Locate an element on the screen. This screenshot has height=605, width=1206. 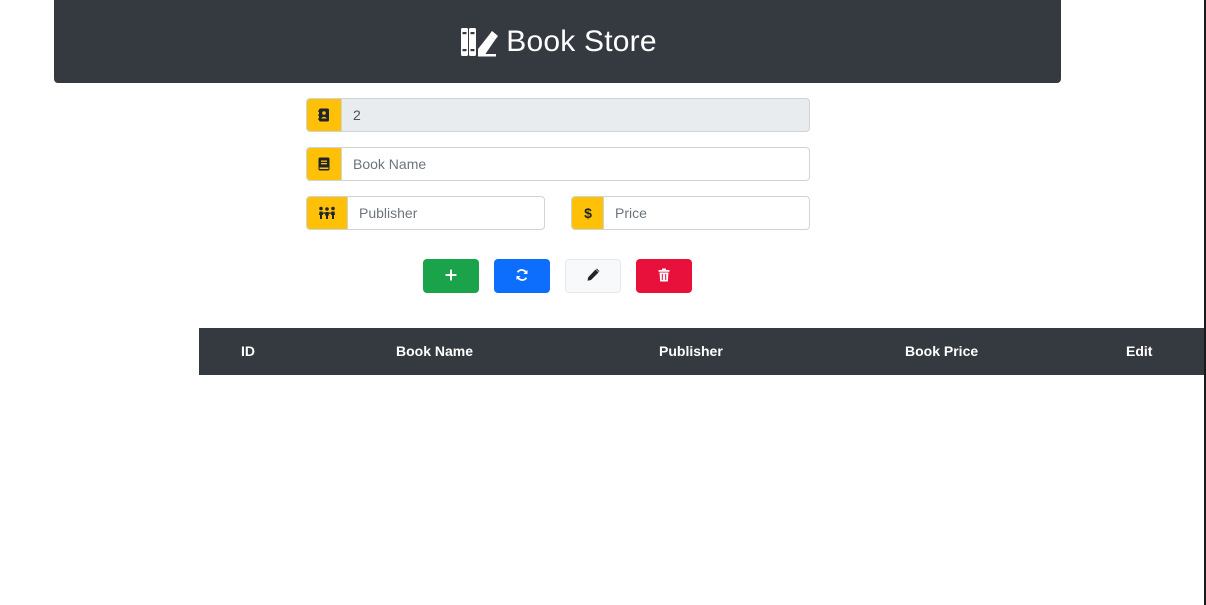
contact-book-icon is located at coordinates (324, 115).